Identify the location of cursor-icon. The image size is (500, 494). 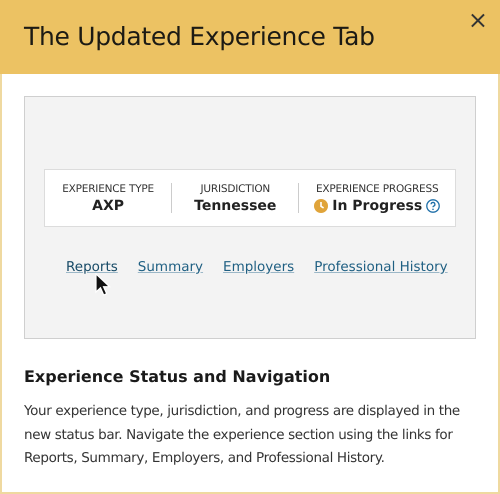
(103, 285).